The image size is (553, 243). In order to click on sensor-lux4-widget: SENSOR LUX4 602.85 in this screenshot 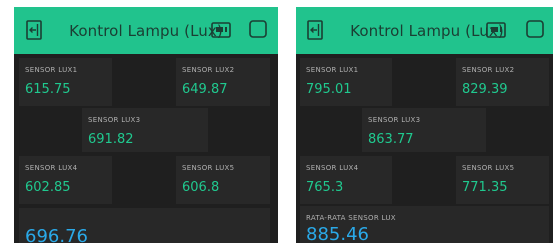, I will do `click(65, 180)`.